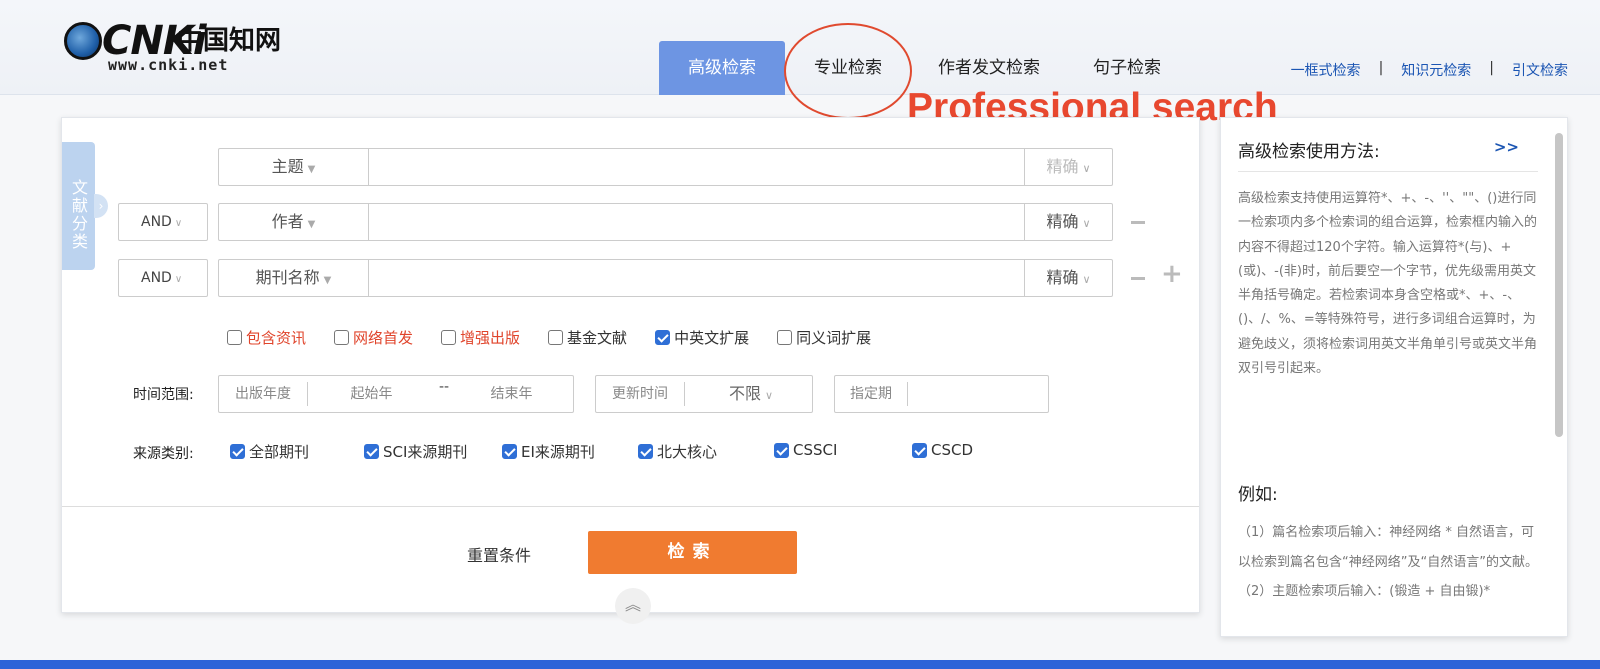 Image resolution: width=1600 pixels, height=669 pixels. Describe the element at coordinates (702, 337) in the screenshot. I see `option-cn-en-expand: 中英文扩展` at that location.